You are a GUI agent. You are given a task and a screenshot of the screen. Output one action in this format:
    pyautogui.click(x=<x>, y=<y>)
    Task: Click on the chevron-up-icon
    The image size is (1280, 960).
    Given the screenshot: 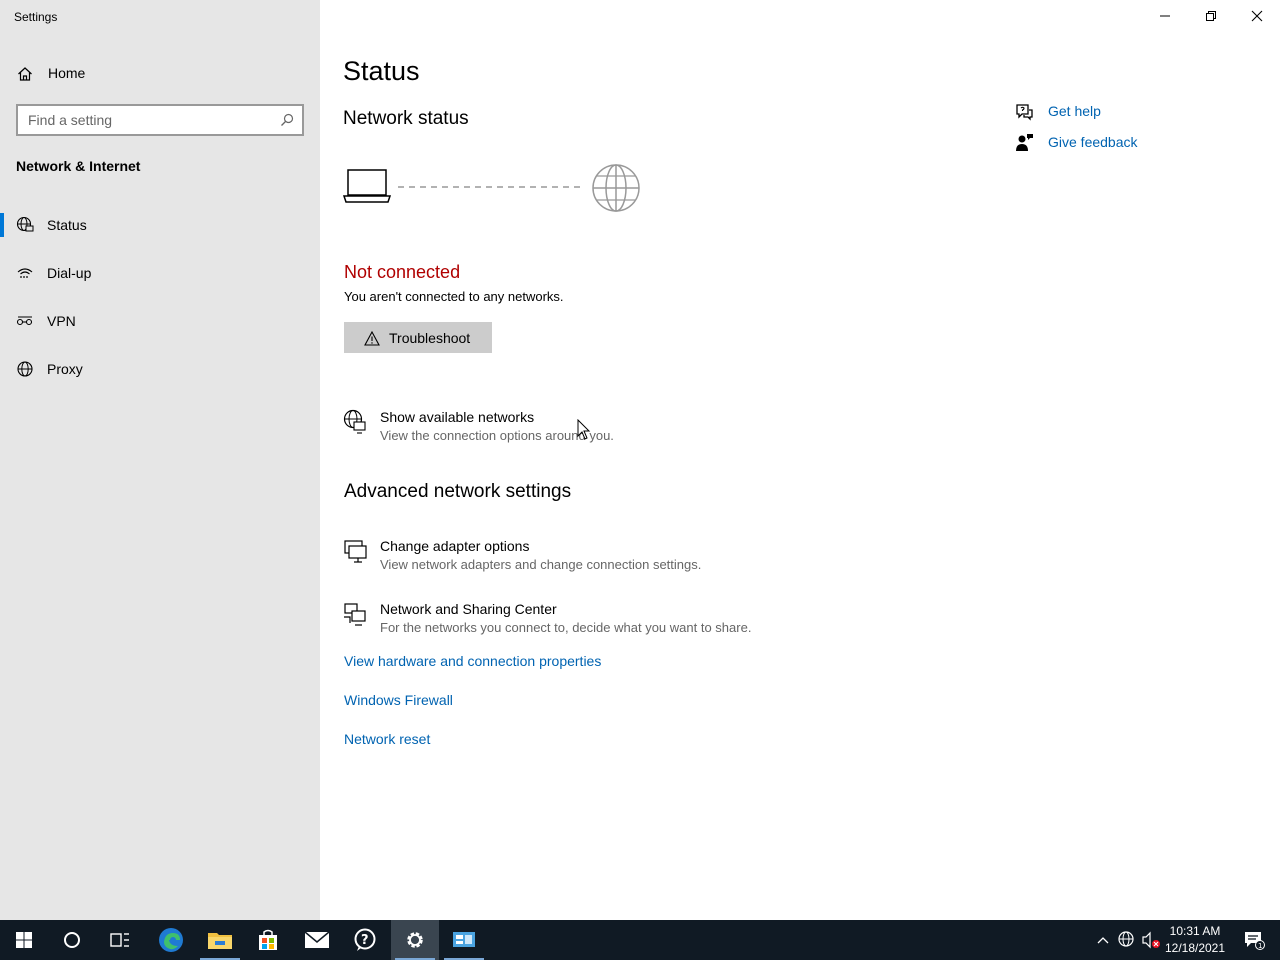 What is the action you would take?
    pyautogui.click(x=1103, y=940)
    